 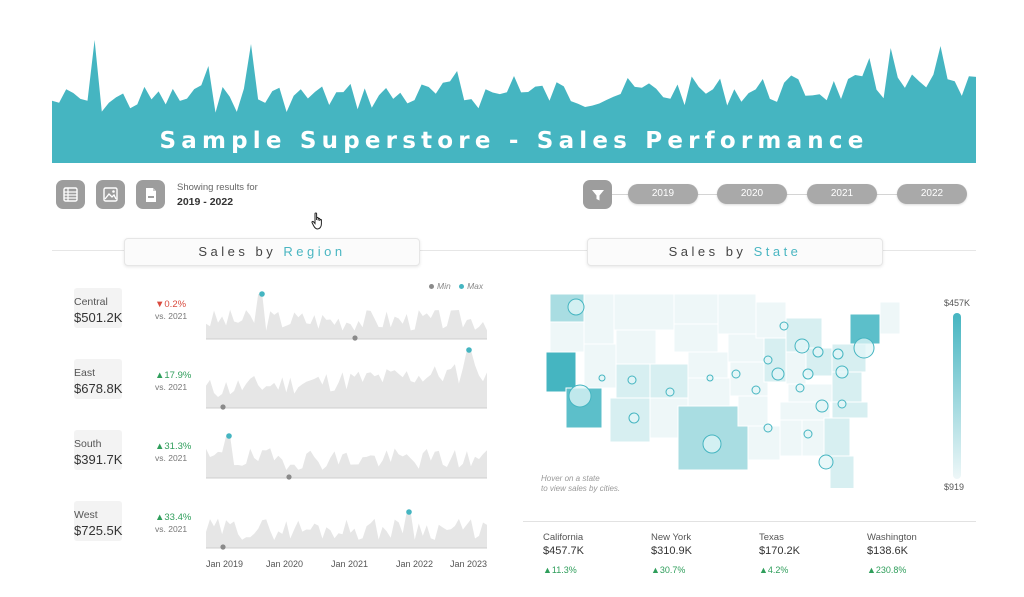 I want to click on region-central: Central $501.2K, so click(x=98, y=310).